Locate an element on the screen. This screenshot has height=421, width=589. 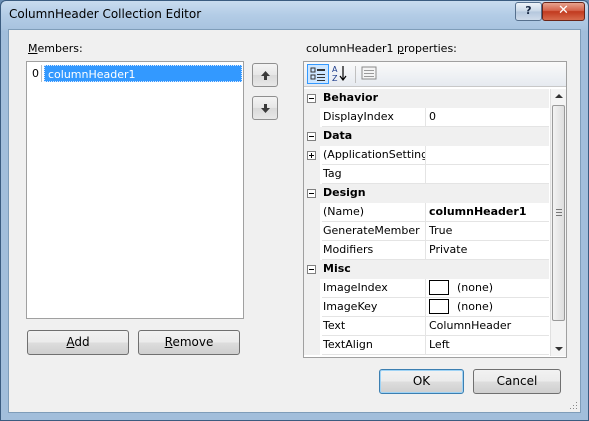
move-down-button is located at coordinates (265, 108).